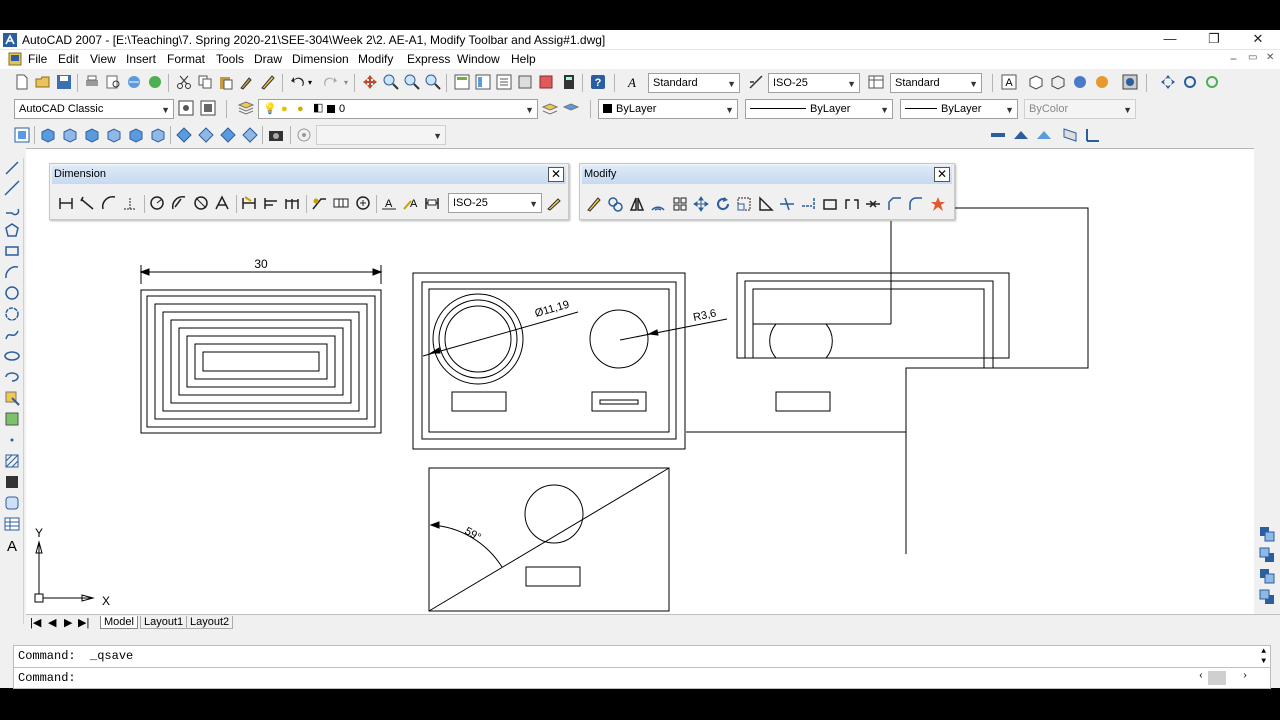 This screenshot has width=1280, height=720. Describe the element at coordinates (432, 203) in the screenshot. I see `dim-update-icon` at that location.